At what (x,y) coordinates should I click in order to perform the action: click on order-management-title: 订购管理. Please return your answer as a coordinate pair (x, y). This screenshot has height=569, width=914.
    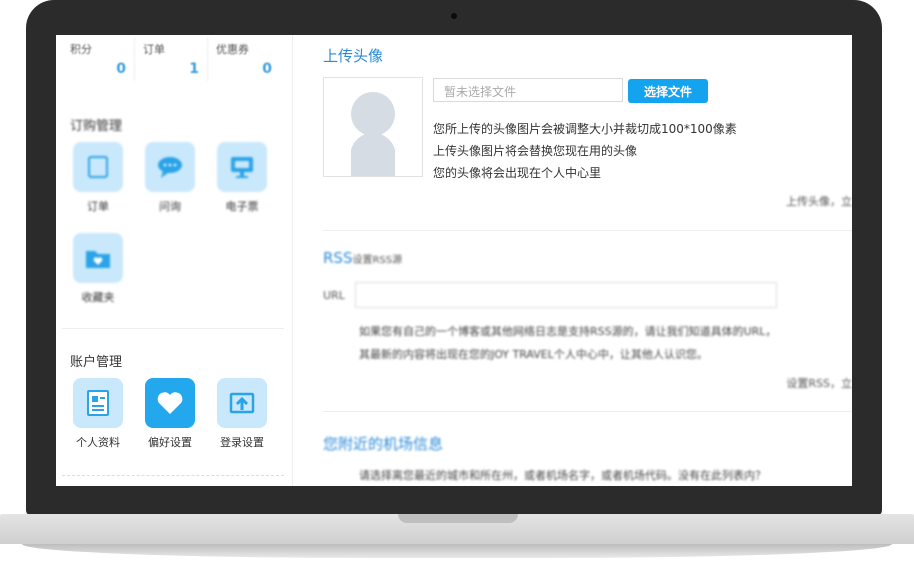
    Looking at the image, I should click on (96, 126).